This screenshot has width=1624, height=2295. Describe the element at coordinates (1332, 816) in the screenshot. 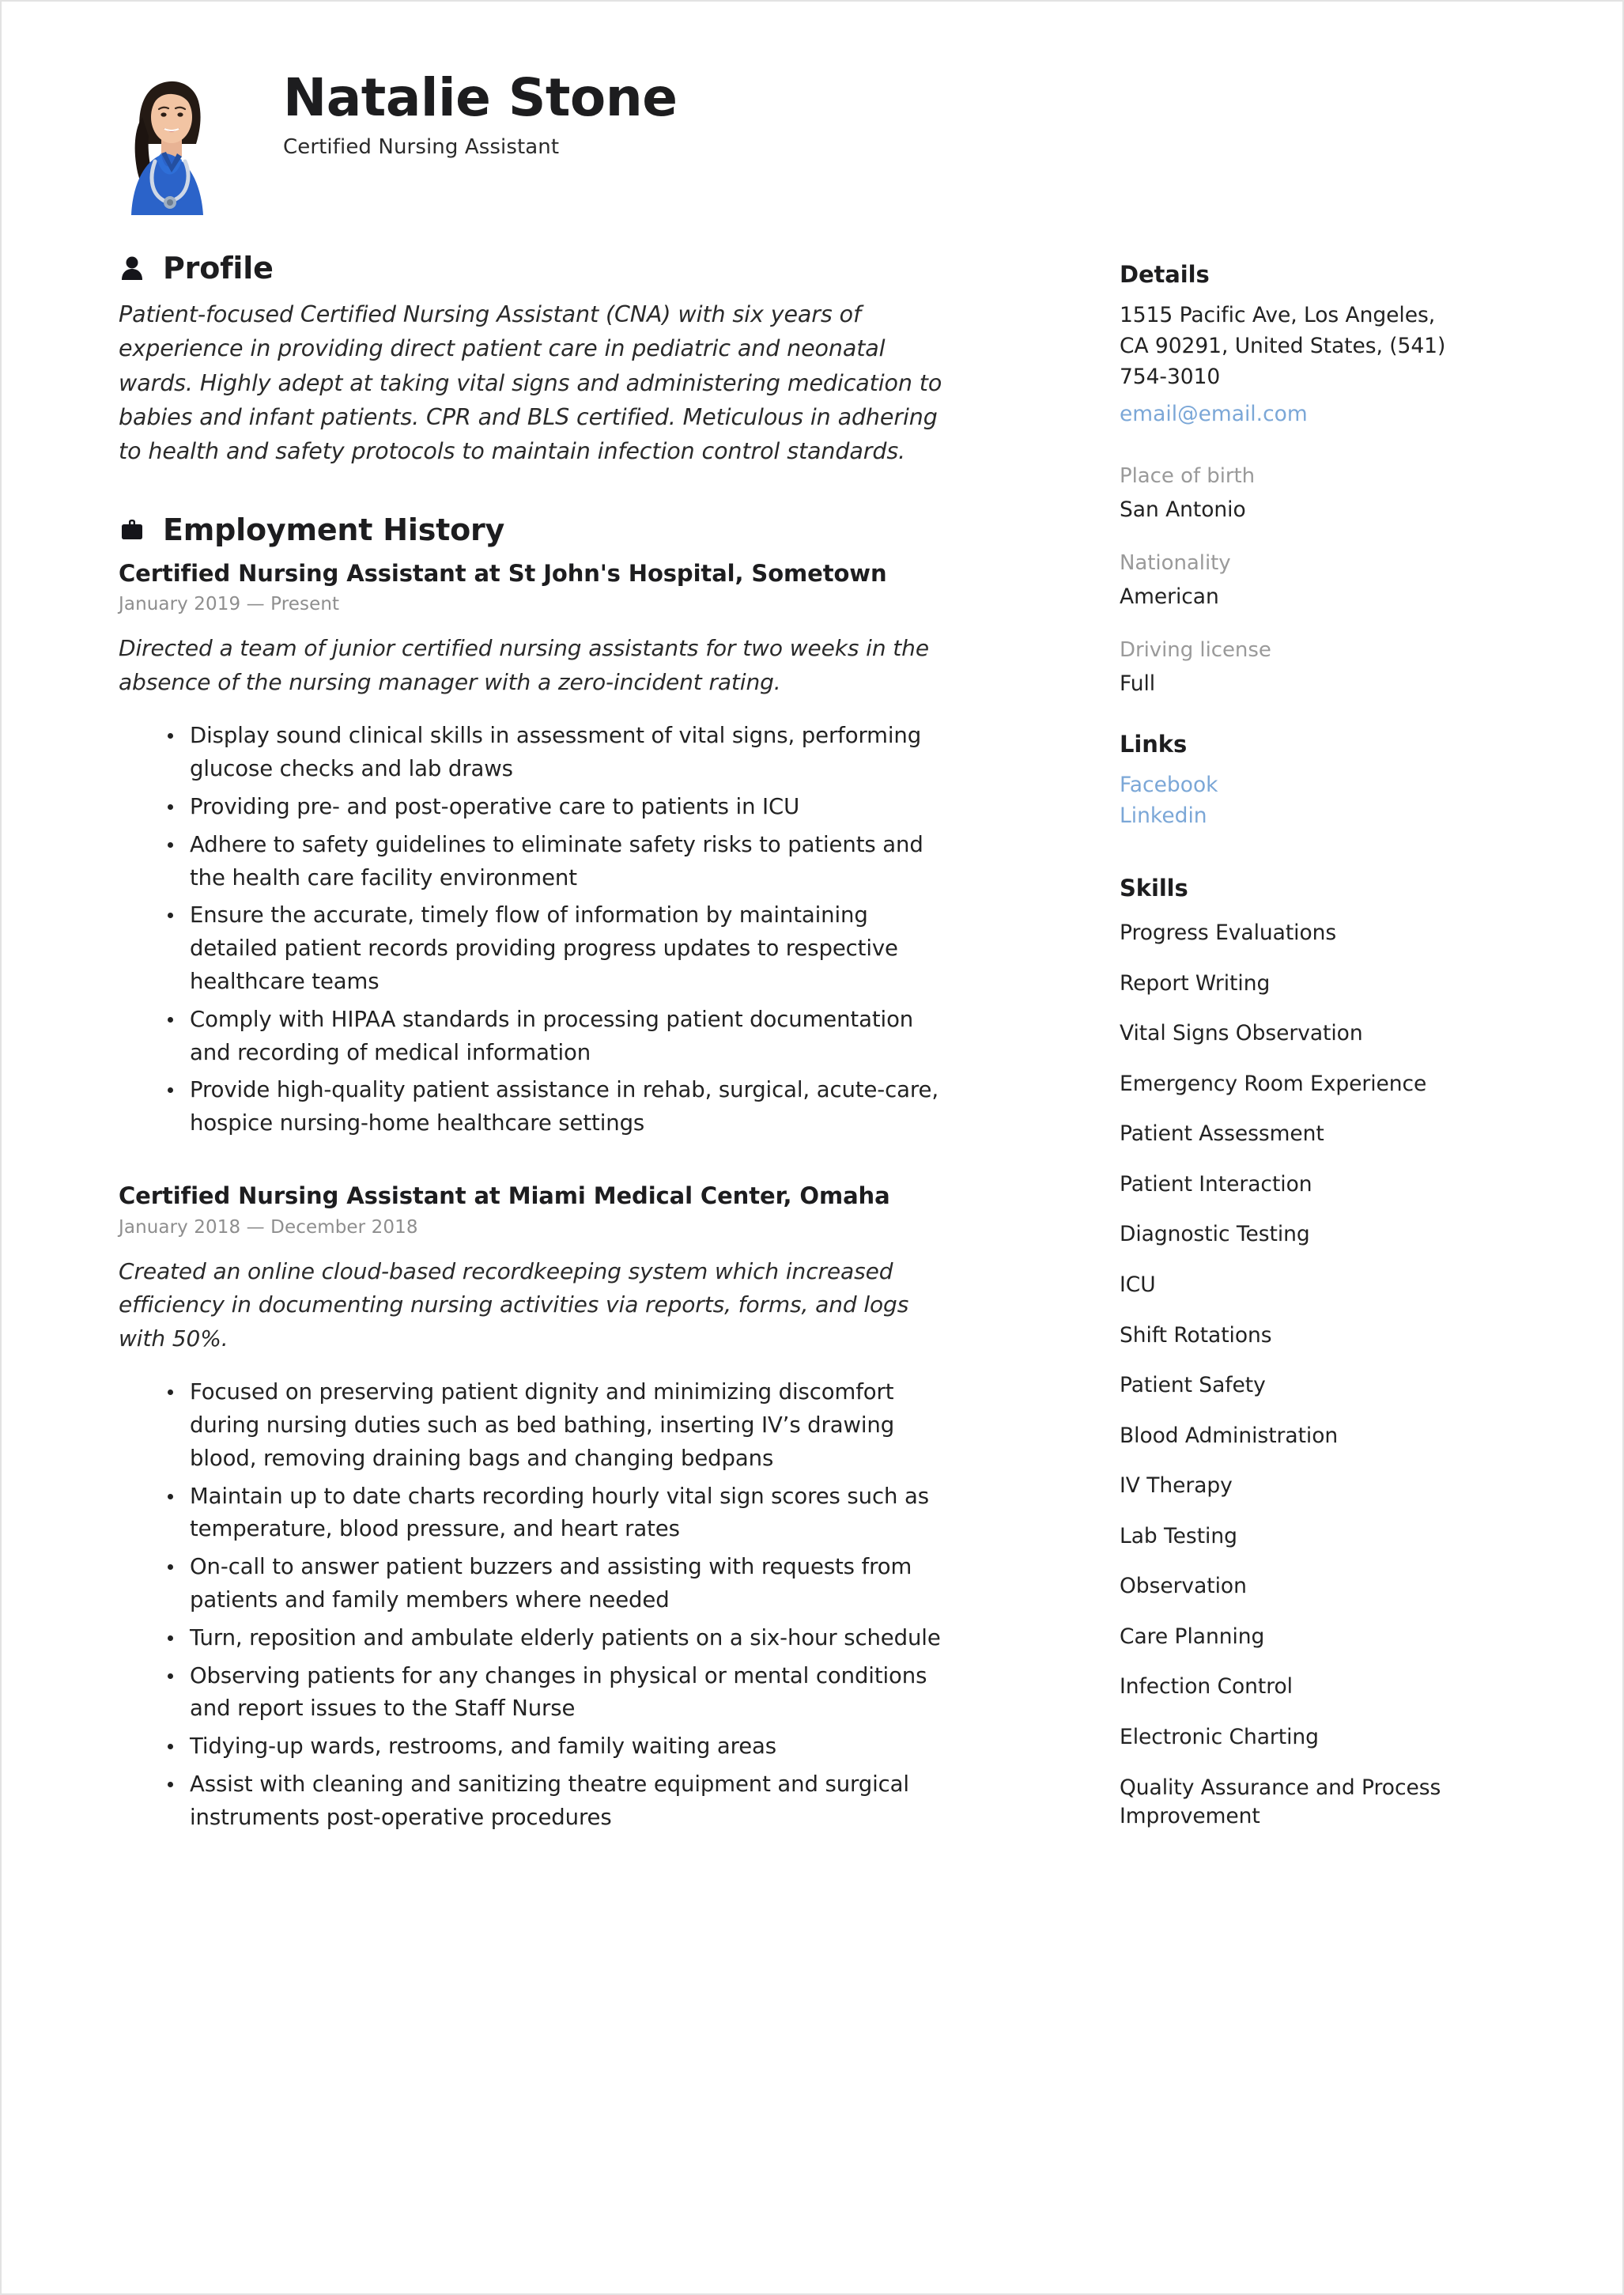

I see `link-linkedin: Linkedin` at that location.